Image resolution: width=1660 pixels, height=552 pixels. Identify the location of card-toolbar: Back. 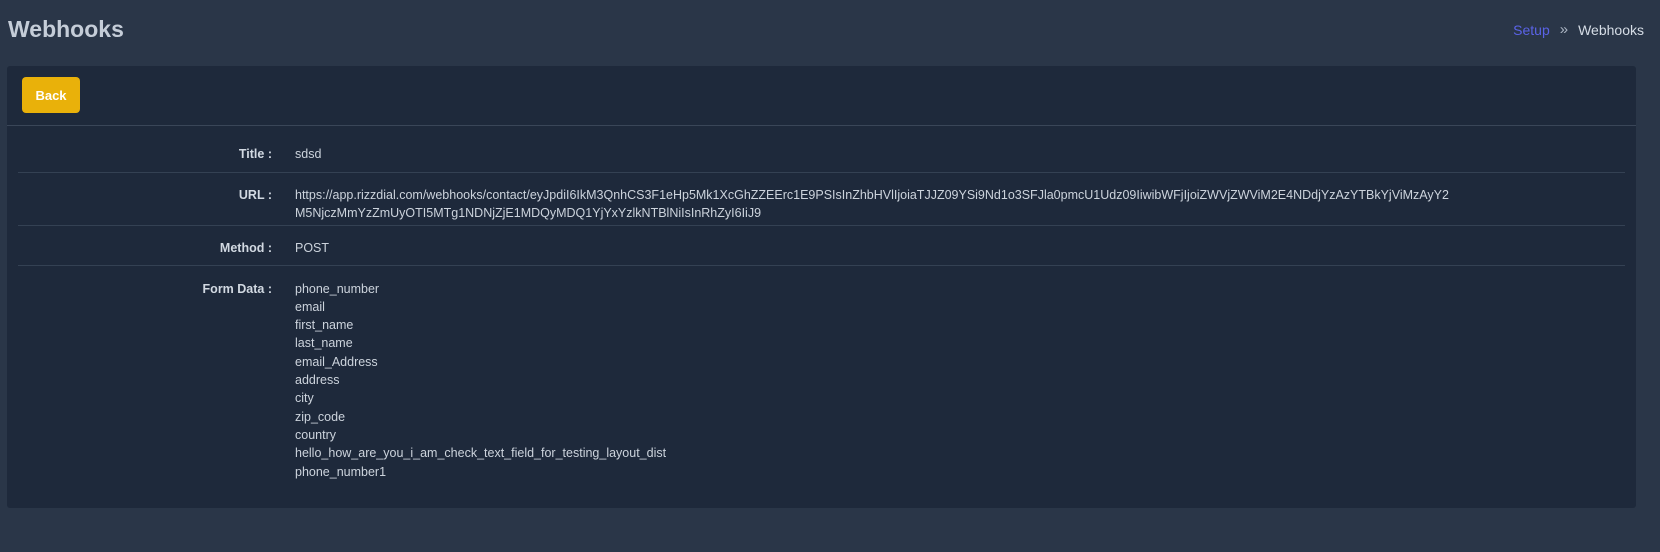
(821, 96).